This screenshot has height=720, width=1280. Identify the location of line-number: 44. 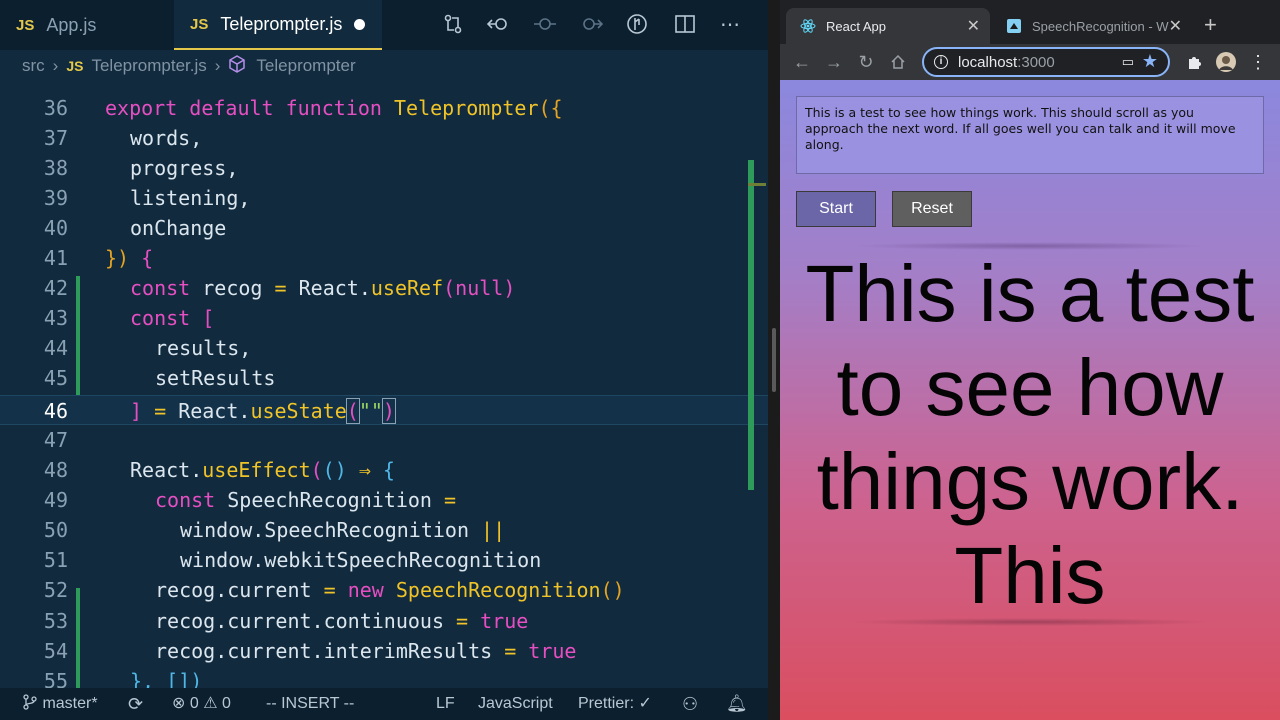
(55, 348).